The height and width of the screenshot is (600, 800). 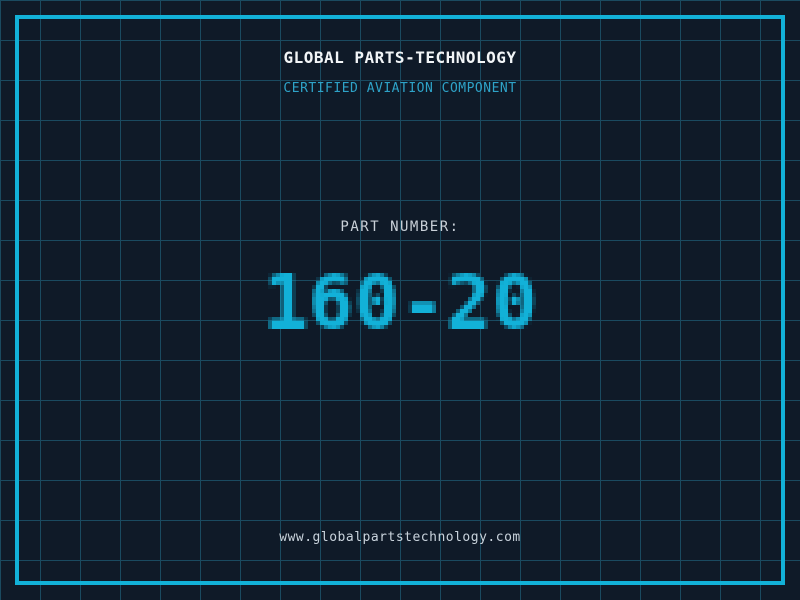 I want to click on company-name: GLOBAL PARTS-TECHNOLOGY, so click(x=400, y=57).